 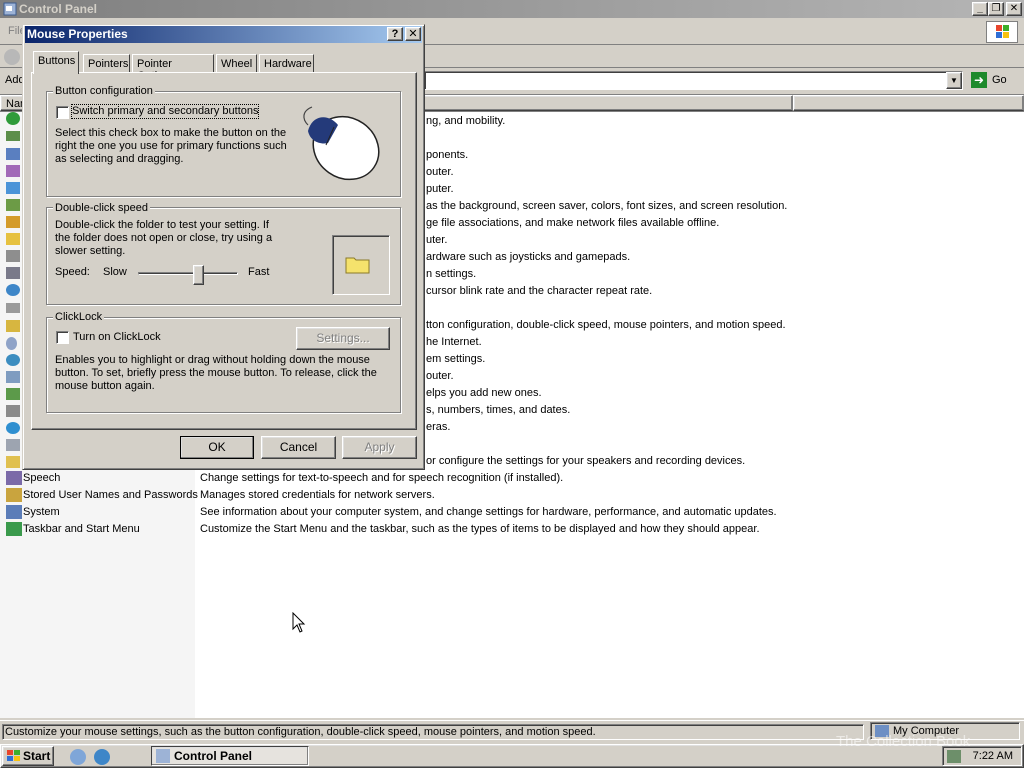 I want to click on item-name: Taskbar and Start Menu, so click(x=81, y=529).